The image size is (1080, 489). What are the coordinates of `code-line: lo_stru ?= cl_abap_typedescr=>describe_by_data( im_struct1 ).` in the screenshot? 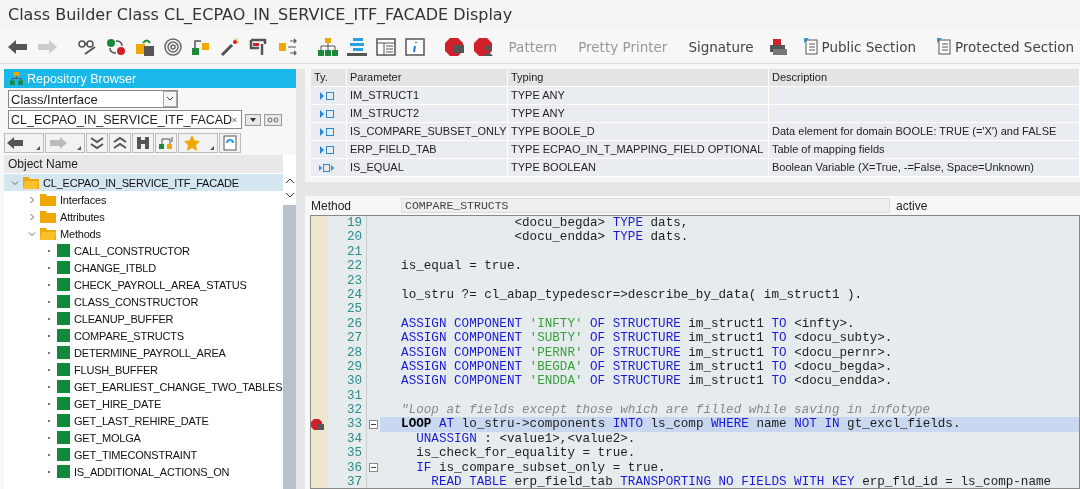 It's located at (632, 295).